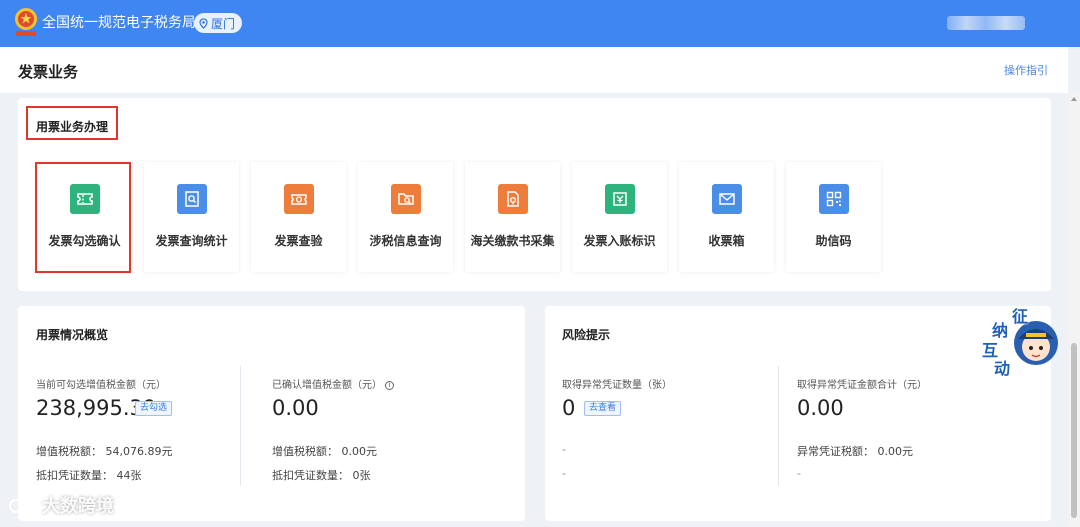 This screenshot has width=1080, height=527. What do you see at coordinates (191, 217) in the screenshot?
I see `tile-invoice-query-stats: 发票查询统计` at bounding box center [191, 217].